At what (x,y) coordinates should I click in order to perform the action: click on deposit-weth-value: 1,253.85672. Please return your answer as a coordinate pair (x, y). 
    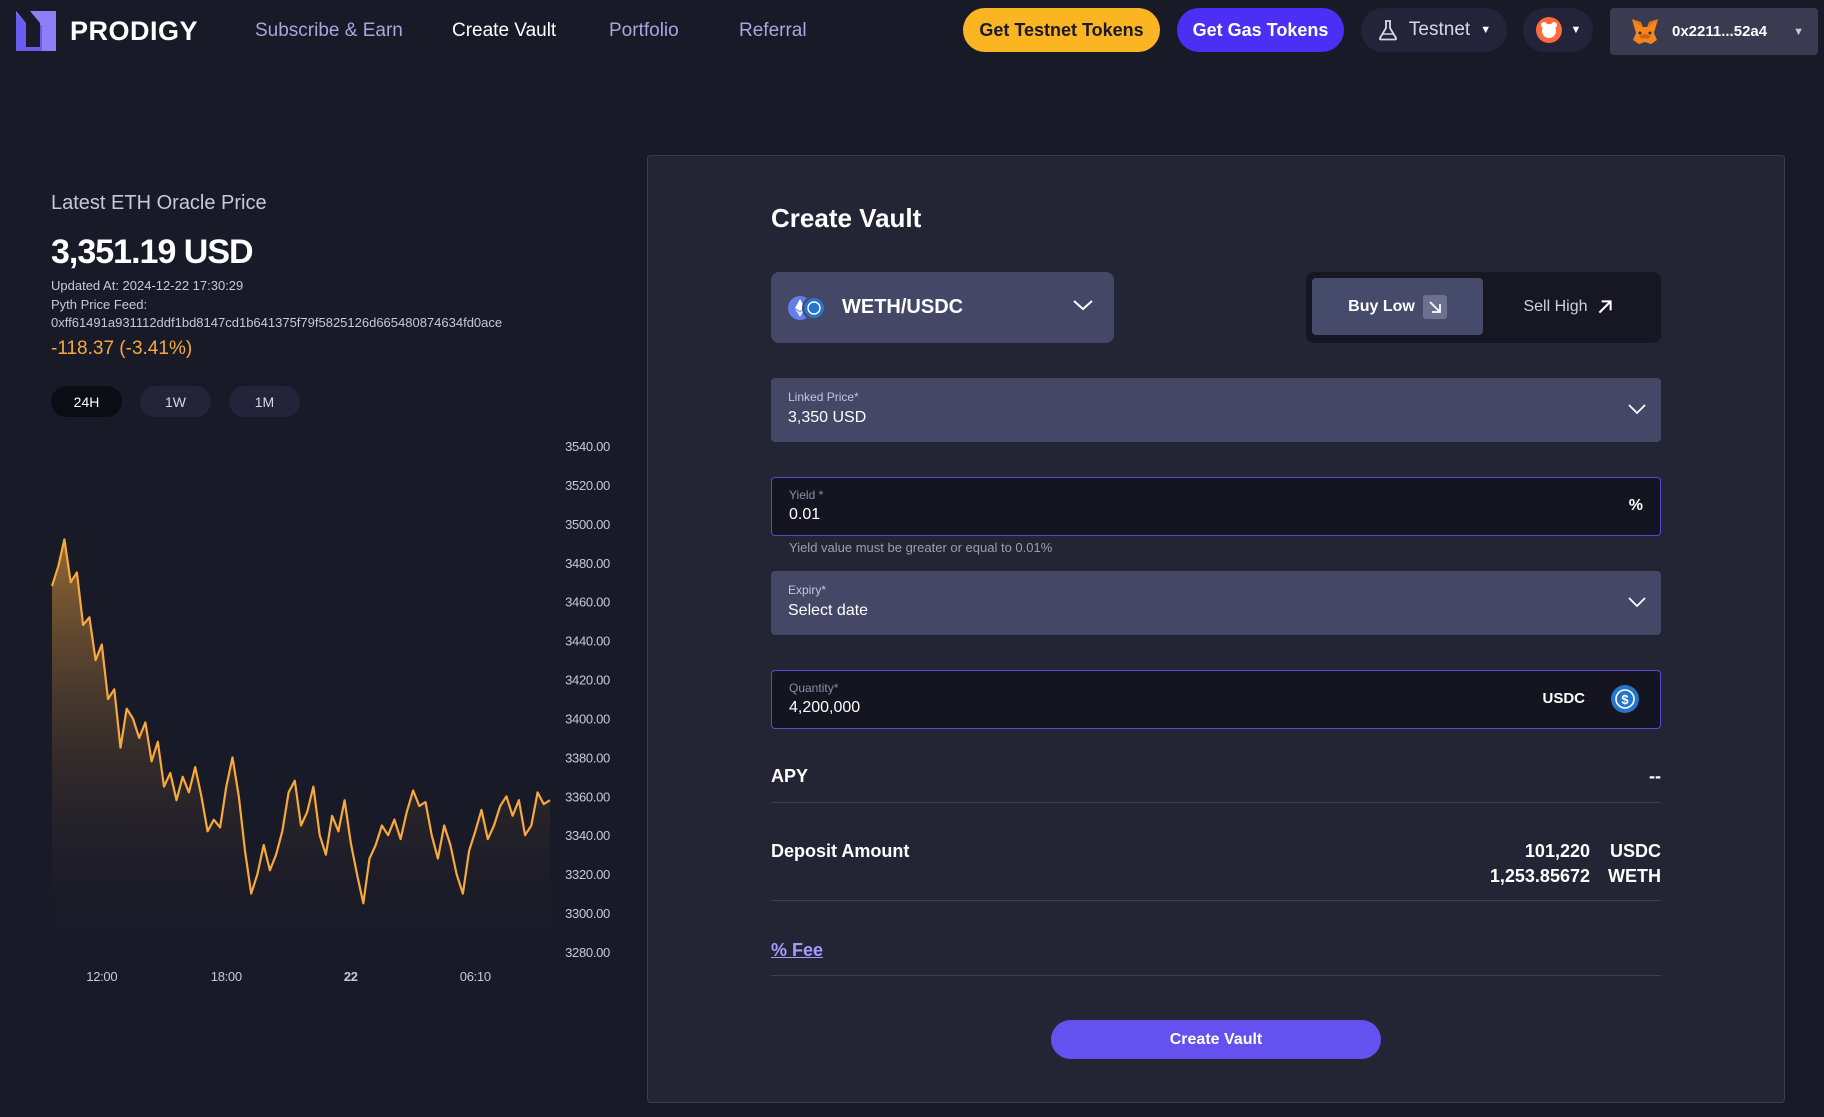
    Looking at the image, I should click on (1539, 876).